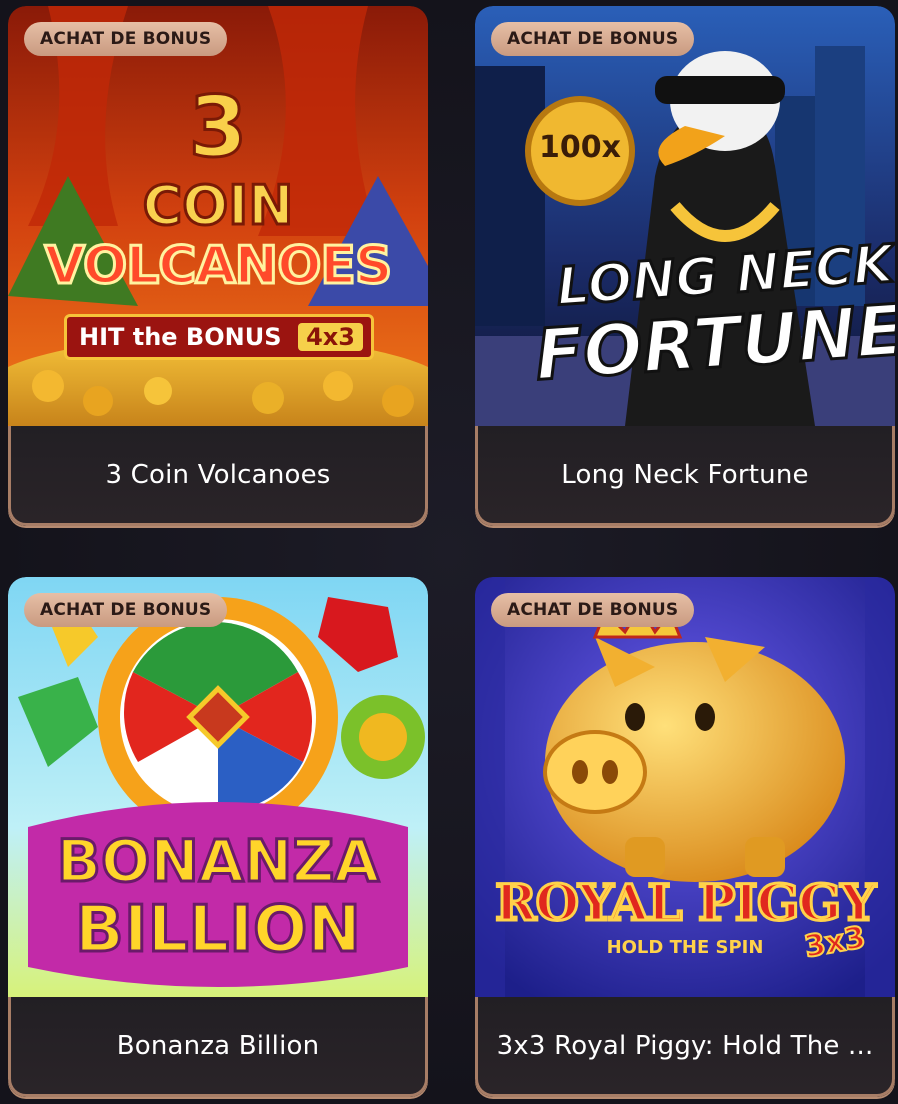 The width and height of the screenshot is (898, 1104). I want to click on game-title-box: Long Neck Fortune, so click(685, 476).